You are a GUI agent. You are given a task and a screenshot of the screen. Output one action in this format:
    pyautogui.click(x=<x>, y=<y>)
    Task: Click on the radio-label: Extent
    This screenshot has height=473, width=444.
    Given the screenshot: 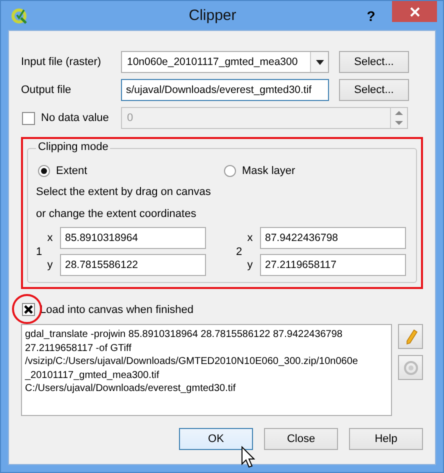 What is the action you would take?
    pyautogui.click(x=72, y=171)
    